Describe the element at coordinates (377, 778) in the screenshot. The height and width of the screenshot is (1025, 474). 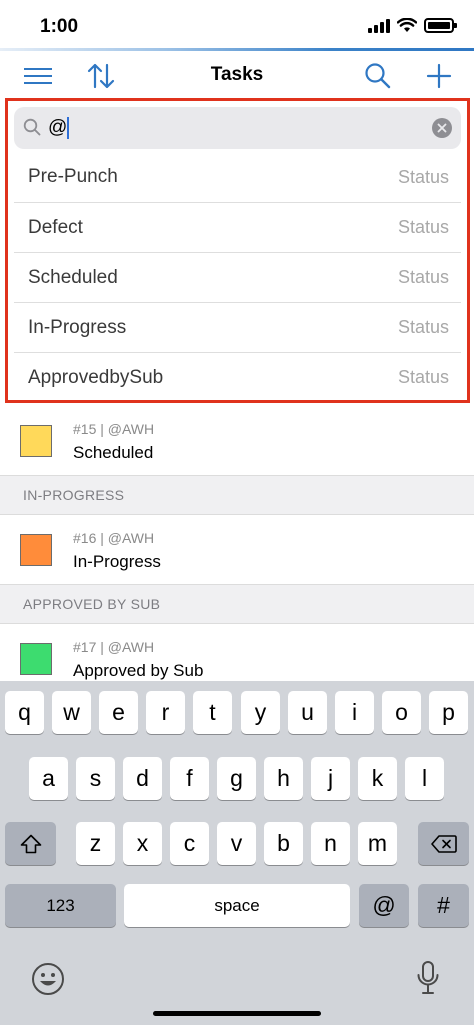
I see `key-k: k` at that location.